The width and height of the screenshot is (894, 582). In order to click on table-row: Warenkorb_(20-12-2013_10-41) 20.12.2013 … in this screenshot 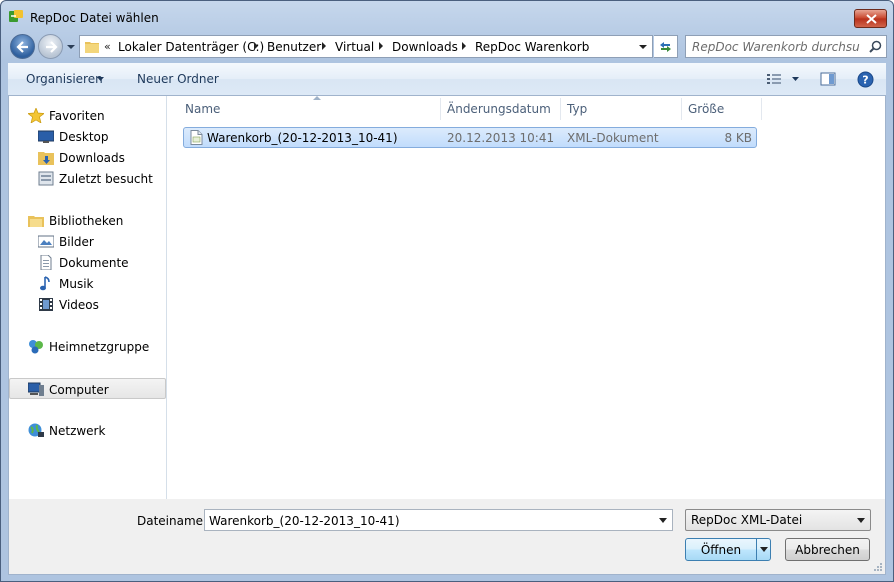, I will do `click(470, 137)`.